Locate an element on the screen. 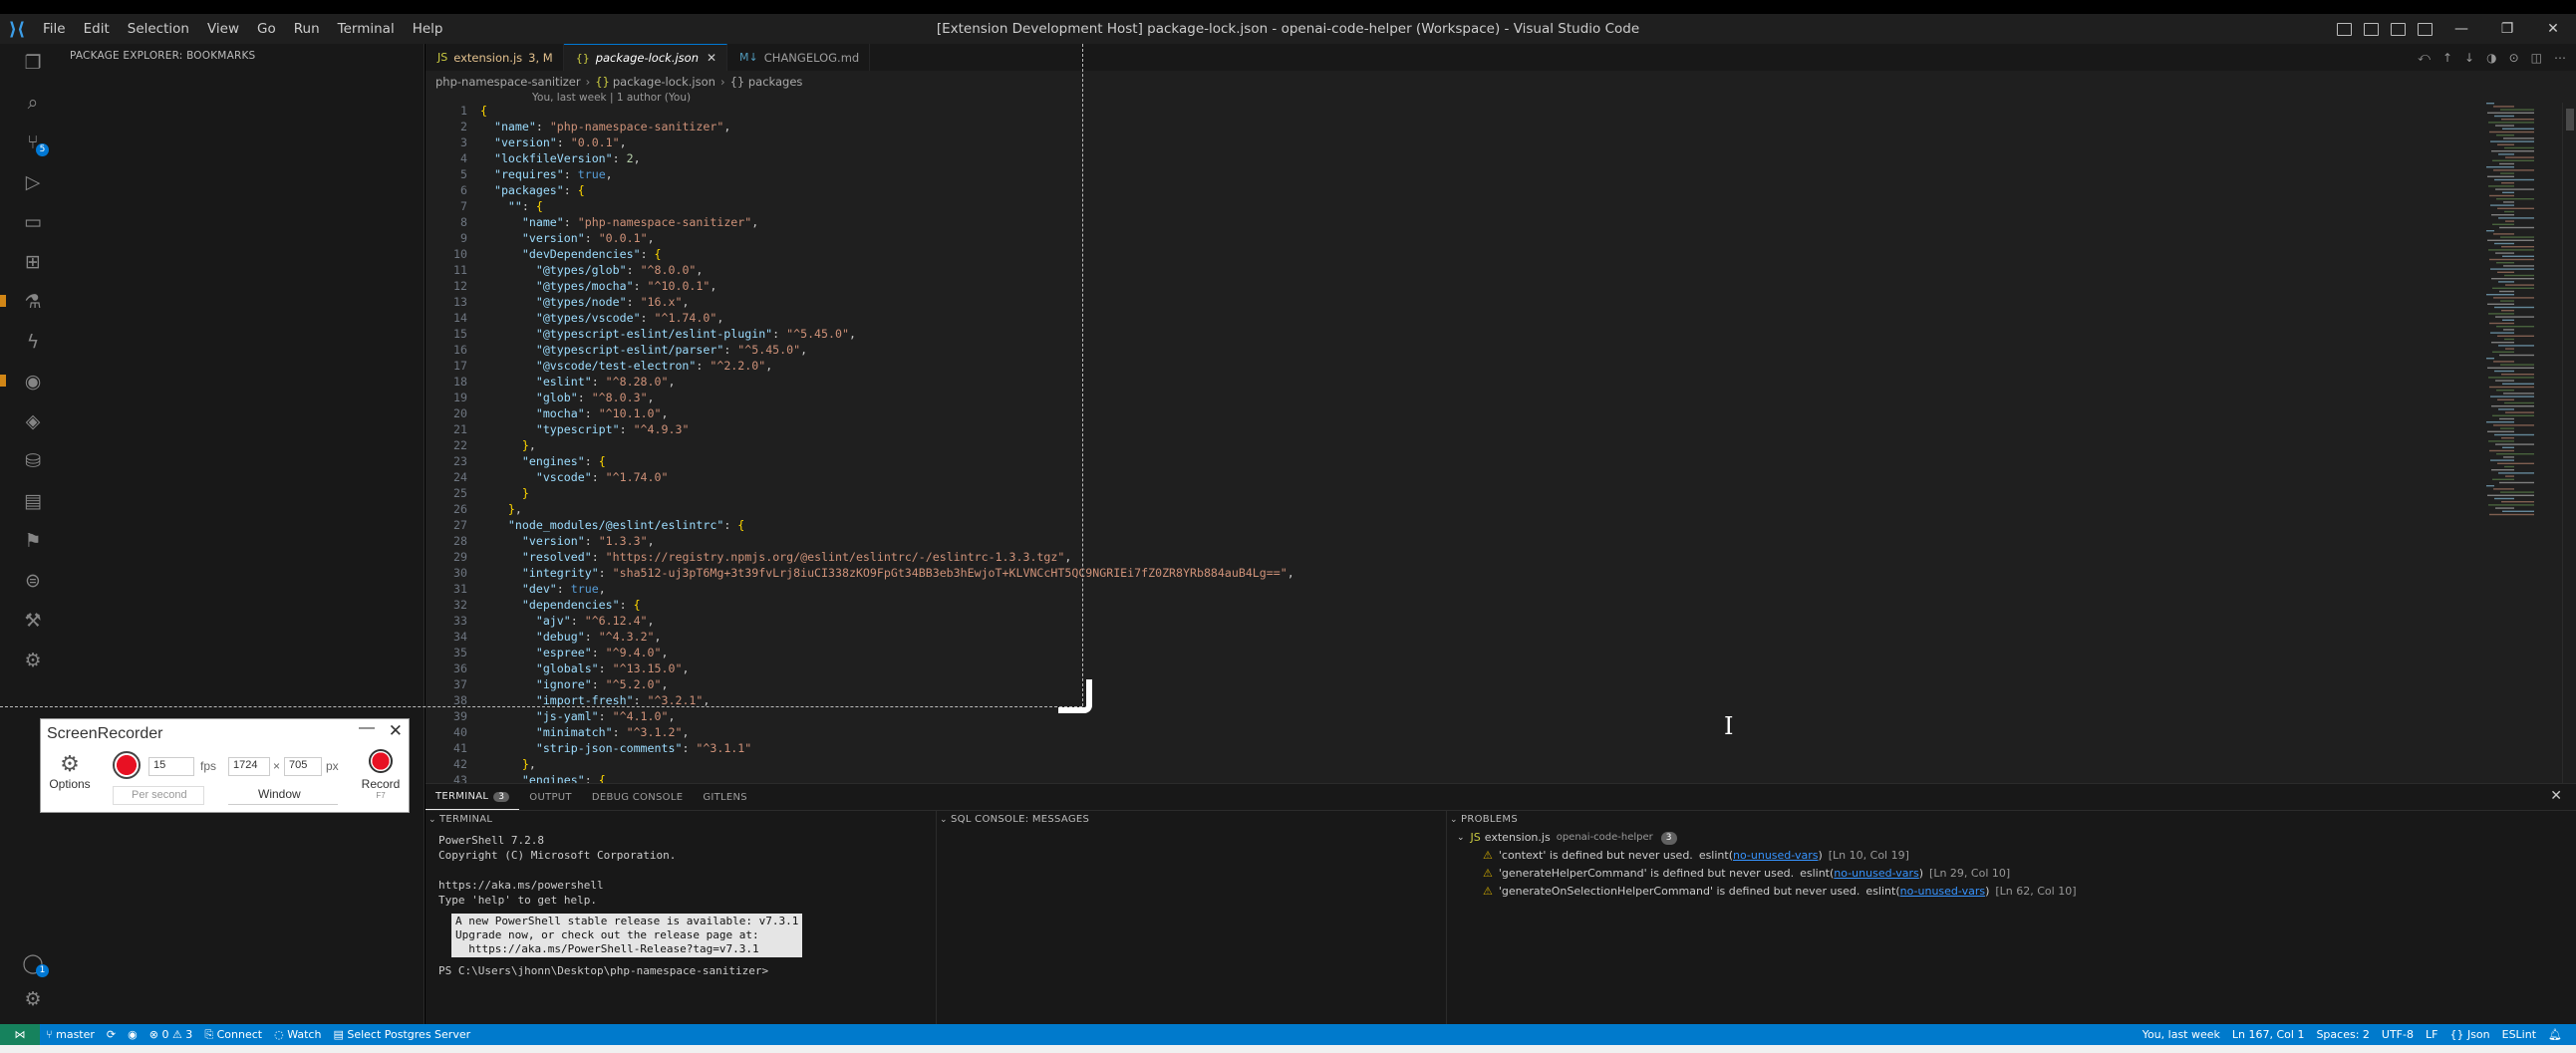  run-debug-icon: ▷ is located at coordinates (33, 182).